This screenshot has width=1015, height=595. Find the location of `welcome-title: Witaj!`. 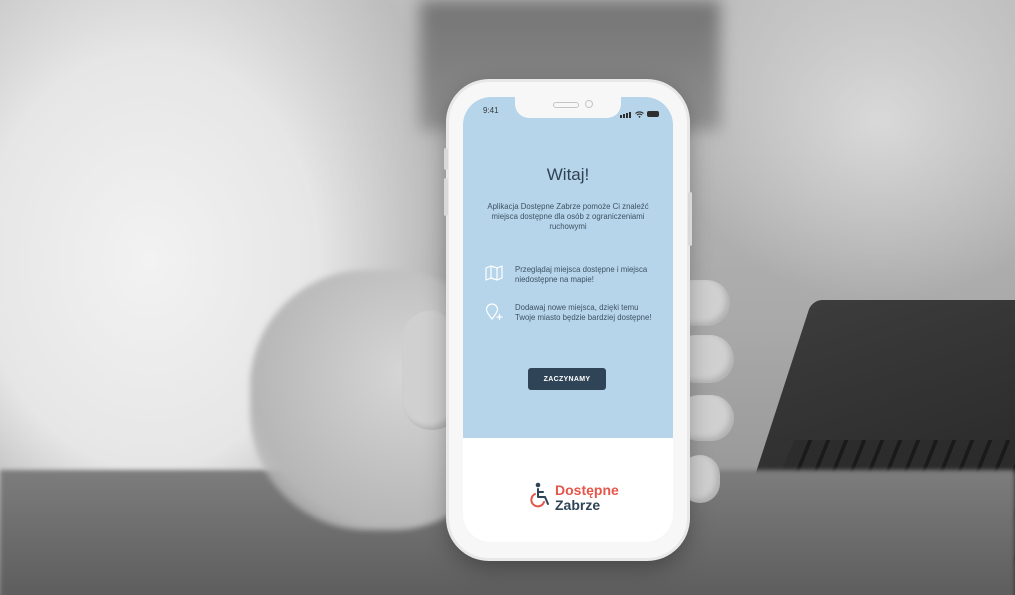

welcome-title: Witaj! is located at coordinates (568, 174).